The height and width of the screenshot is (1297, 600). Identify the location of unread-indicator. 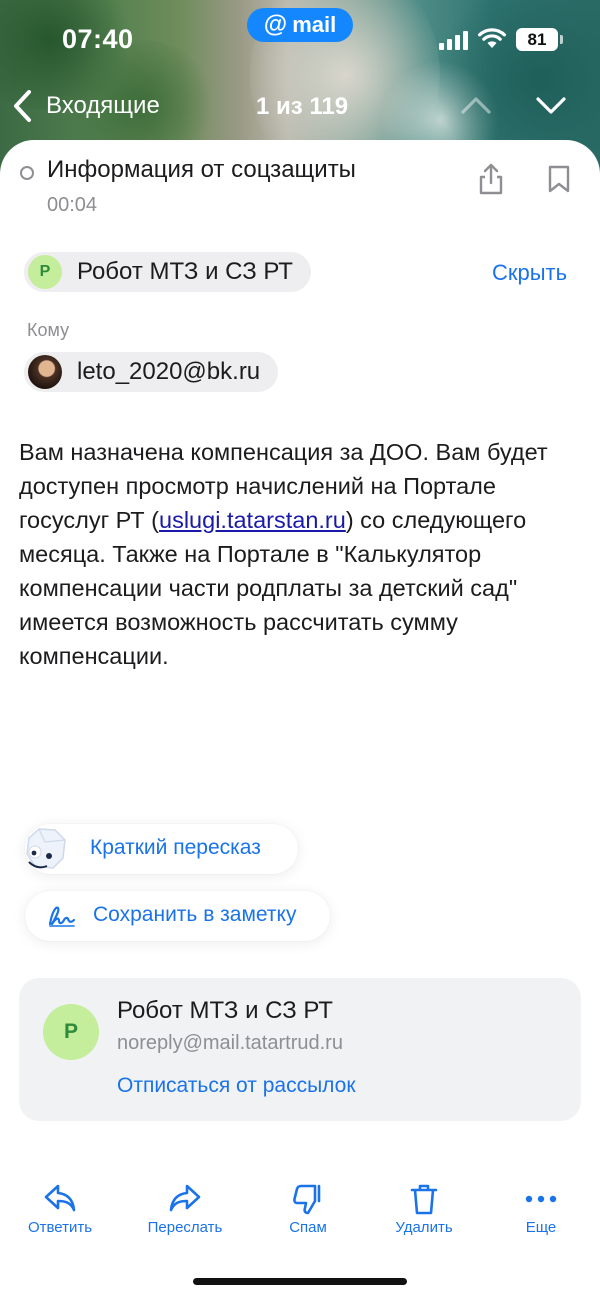
(27, 173).